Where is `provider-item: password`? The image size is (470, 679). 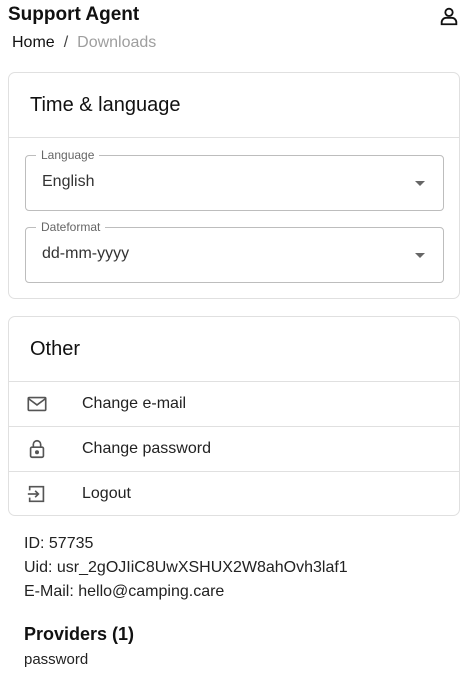
provider-item: password is located at coordinates (56, 659).